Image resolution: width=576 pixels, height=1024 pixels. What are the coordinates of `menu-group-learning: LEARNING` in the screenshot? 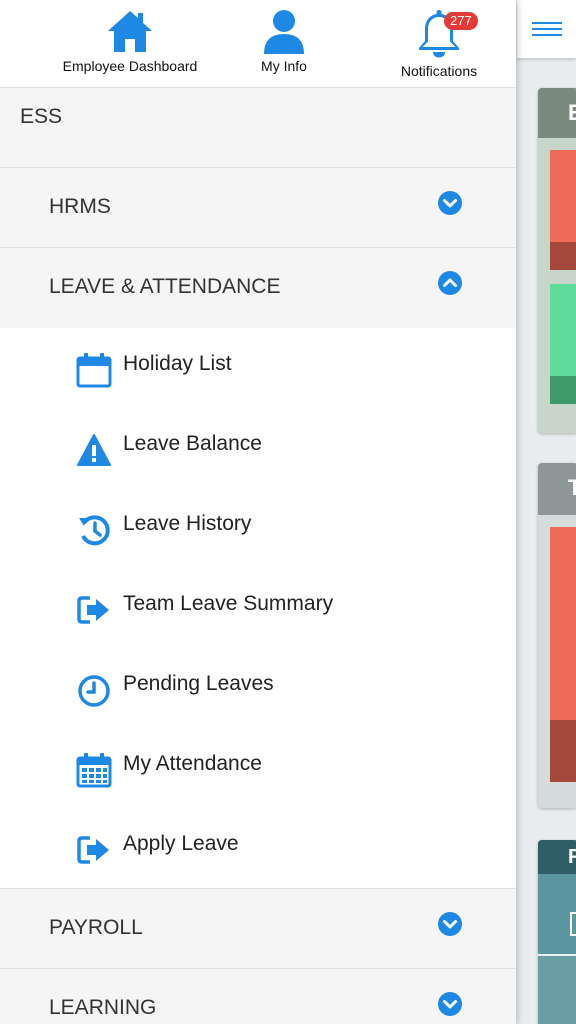 It's located at (258, 996).